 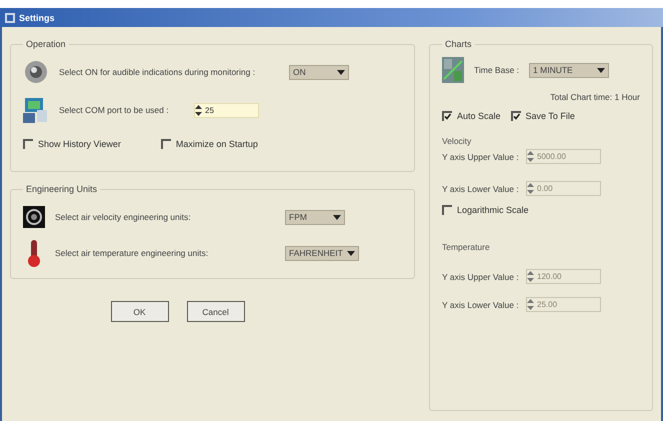 What do you see at coordinates (551, 156) in the screenshot?
I see `spin-value: 5000.00` at bounding box center [551, 156].